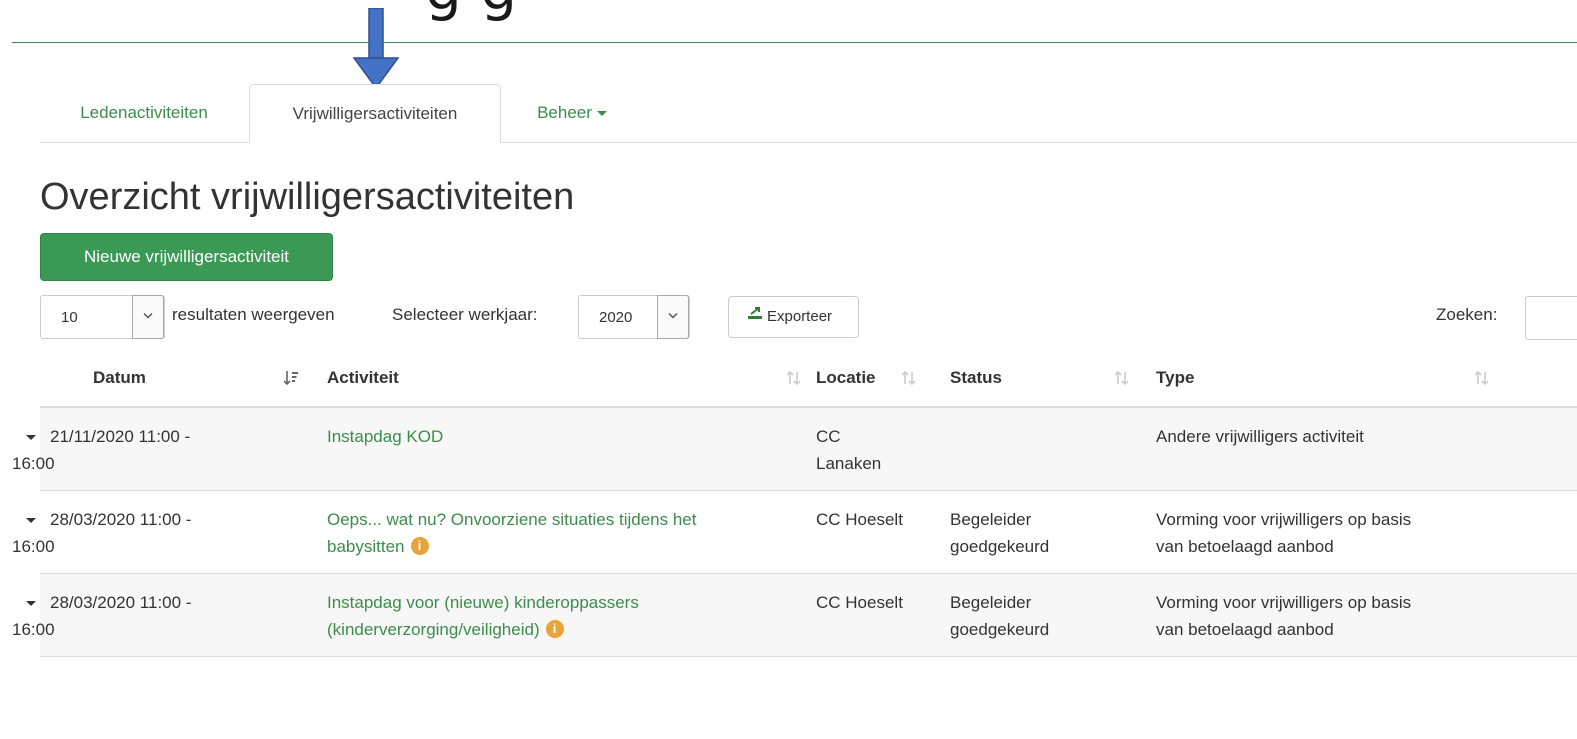 The height and width of the screenshot is (739, 1577). I want to click on select-value: 10, so click(69, 318).